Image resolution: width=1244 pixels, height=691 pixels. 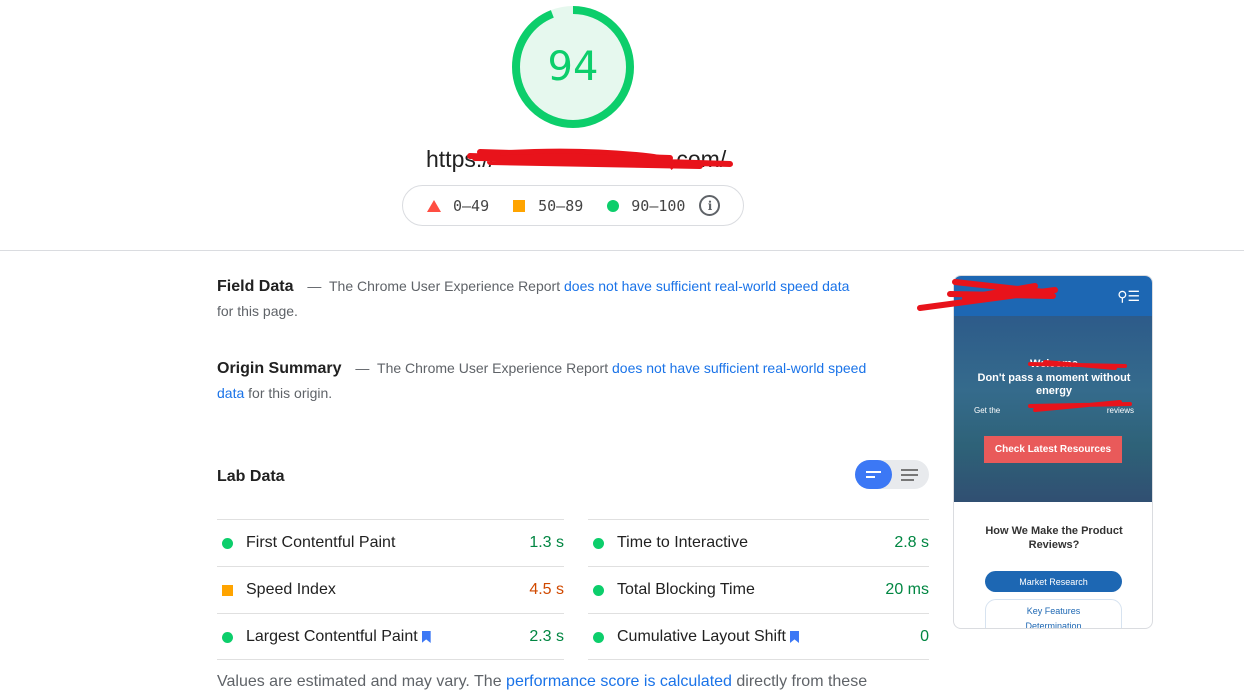 I want to click on field-data-dash: —, so click(x=314, y=286).